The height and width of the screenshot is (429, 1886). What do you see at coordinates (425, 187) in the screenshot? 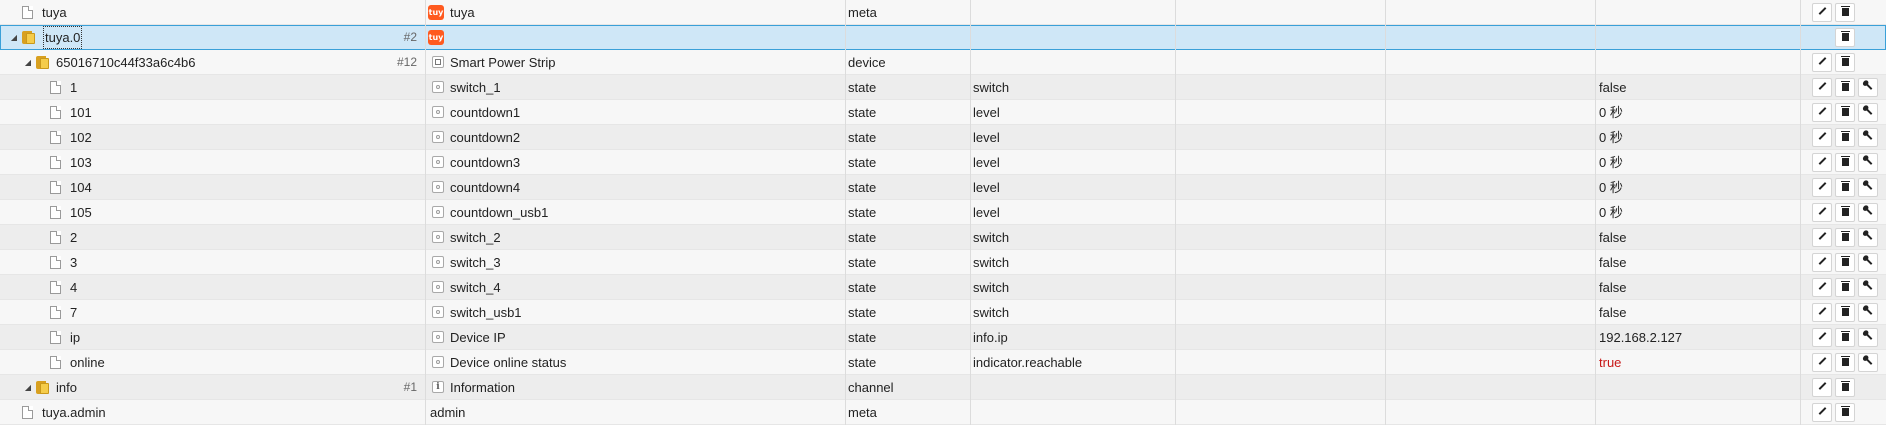
I see `column-divider` at bounding box center [425, 187].